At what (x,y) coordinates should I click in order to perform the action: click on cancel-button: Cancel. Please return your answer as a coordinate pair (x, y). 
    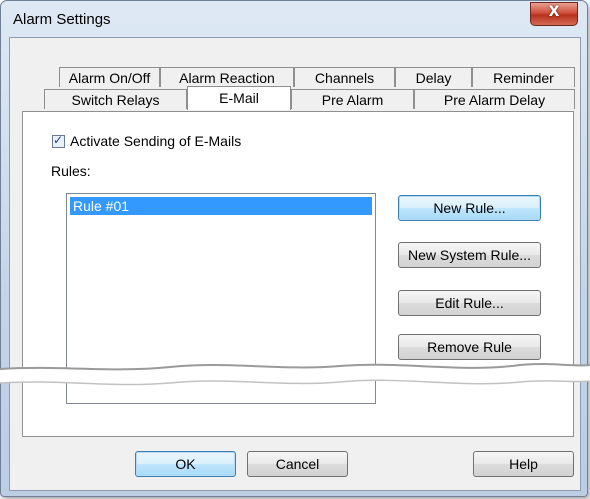
    Looking at the image, I should click on (297, 464).